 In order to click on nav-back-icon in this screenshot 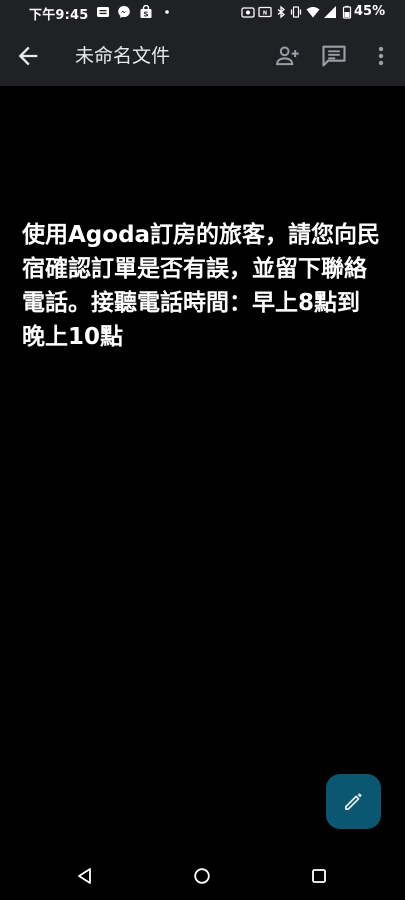, I will do `click(85, 876)`.